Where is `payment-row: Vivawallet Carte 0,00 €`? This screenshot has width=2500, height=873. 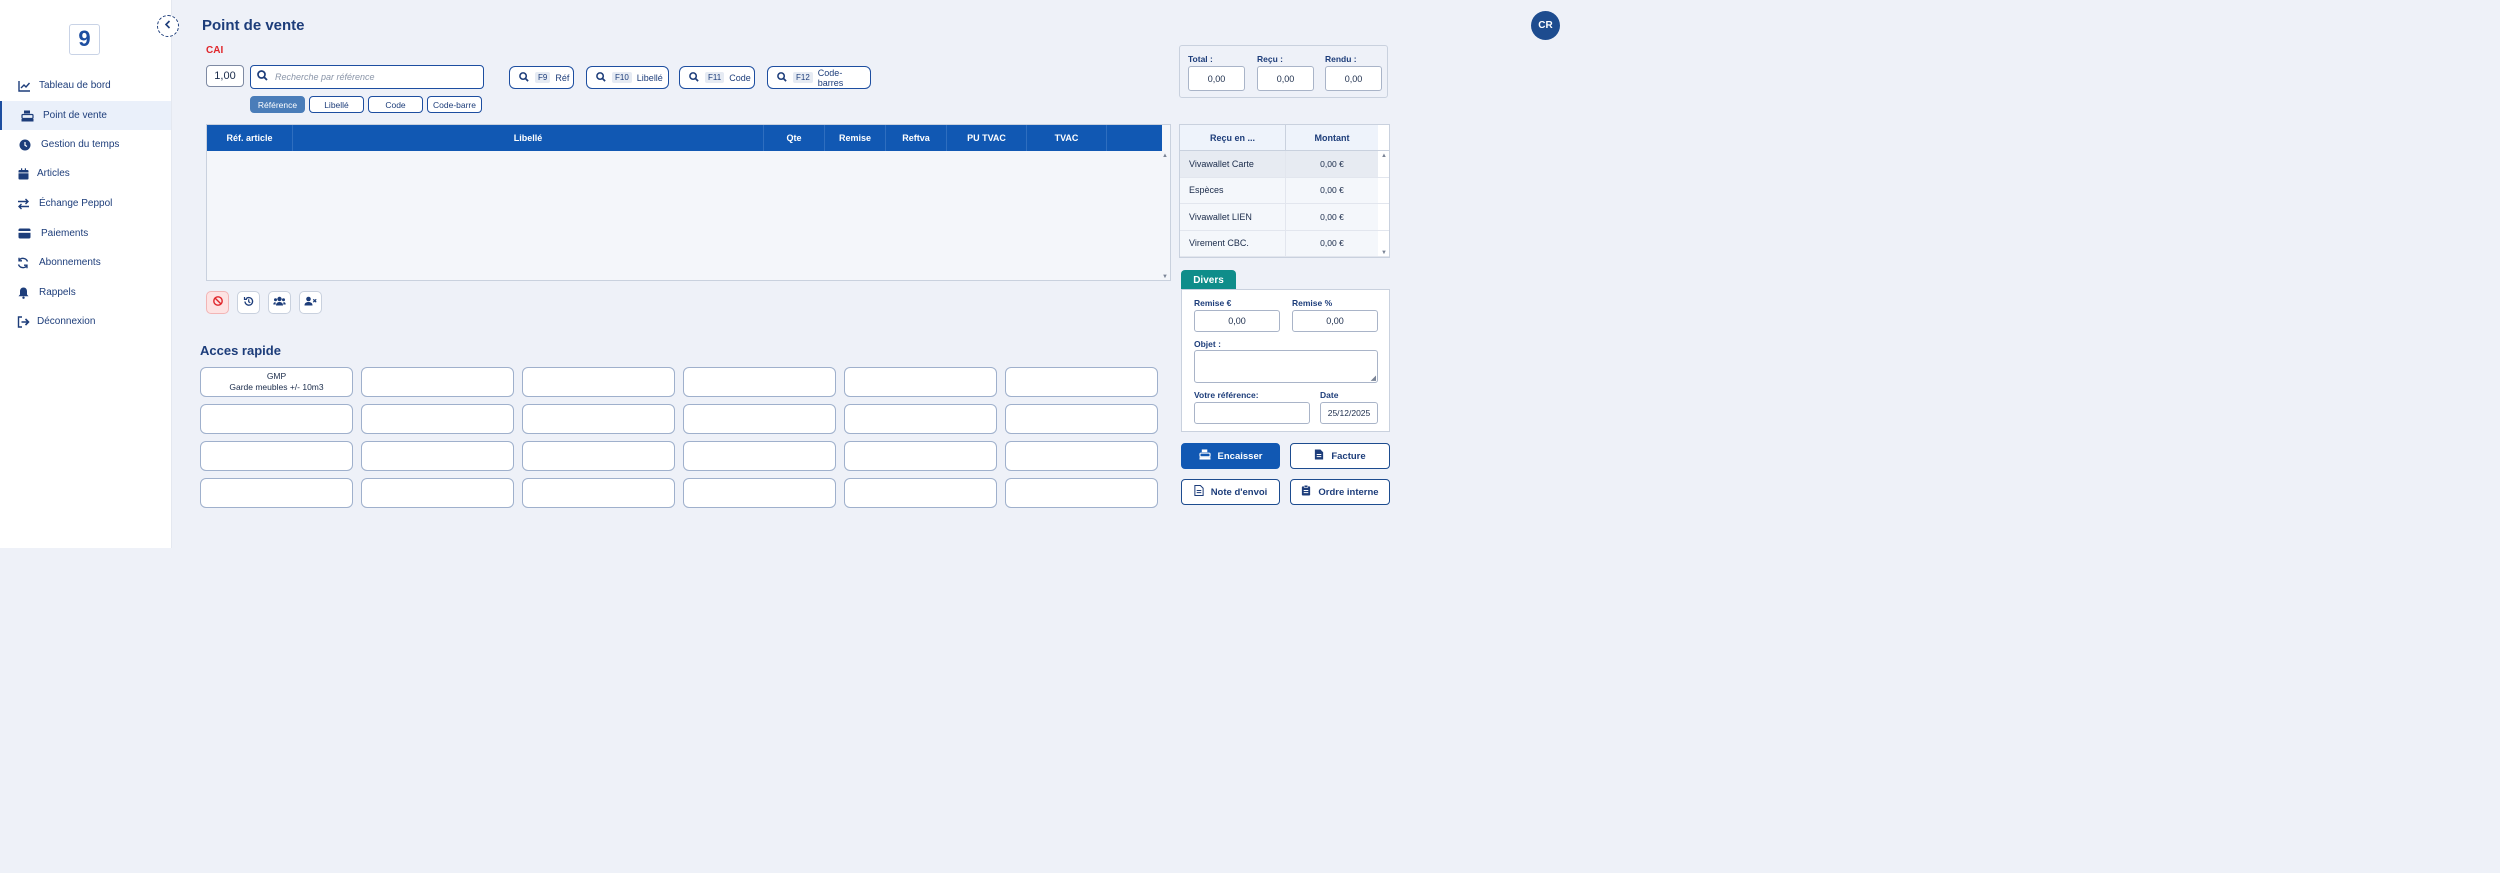 payment-row: Vivawallet Carte 0,00 € is located at coordinates (1284, 164).